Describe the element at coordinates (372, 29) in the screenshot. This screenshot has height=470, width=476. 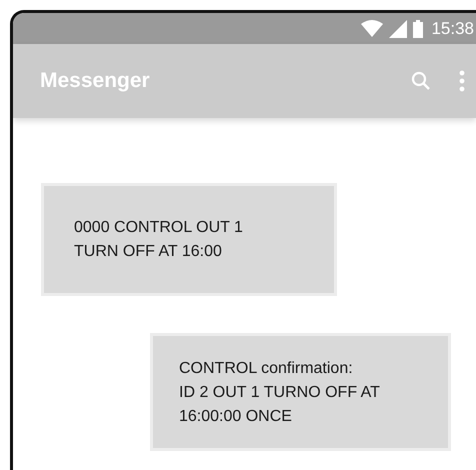
I see `wifi-icon` at that location.